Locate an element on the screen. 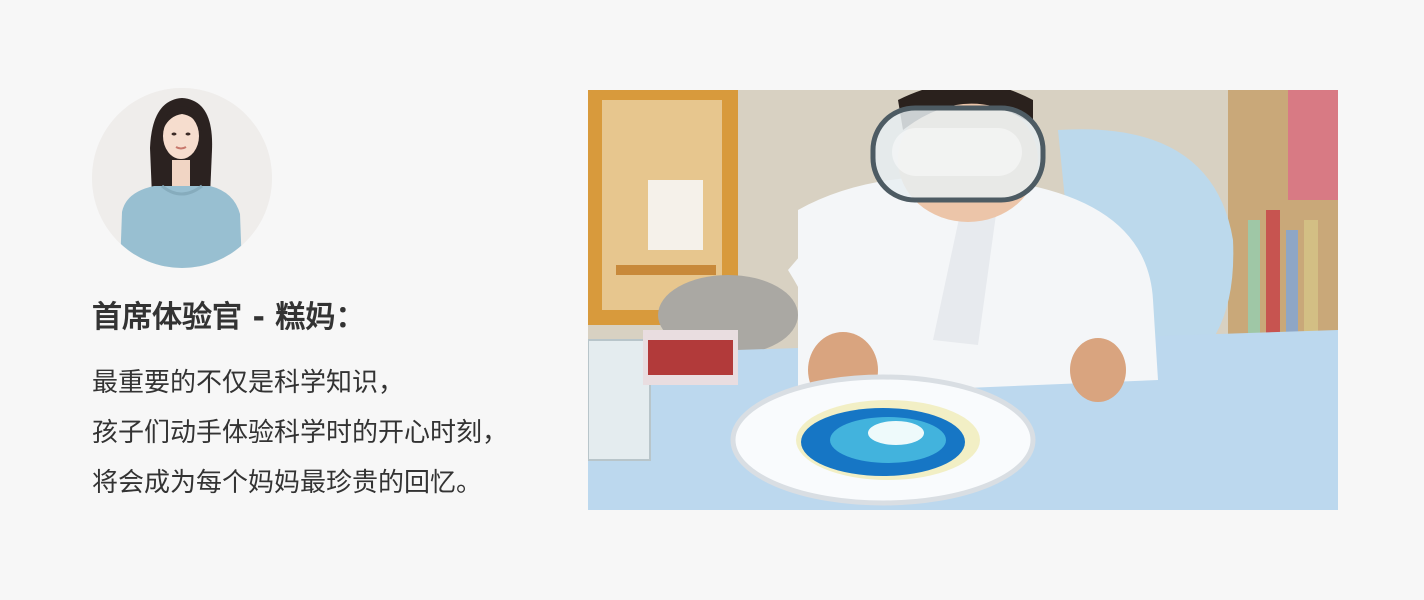  author-avatar is located at coordinates (182, 178).